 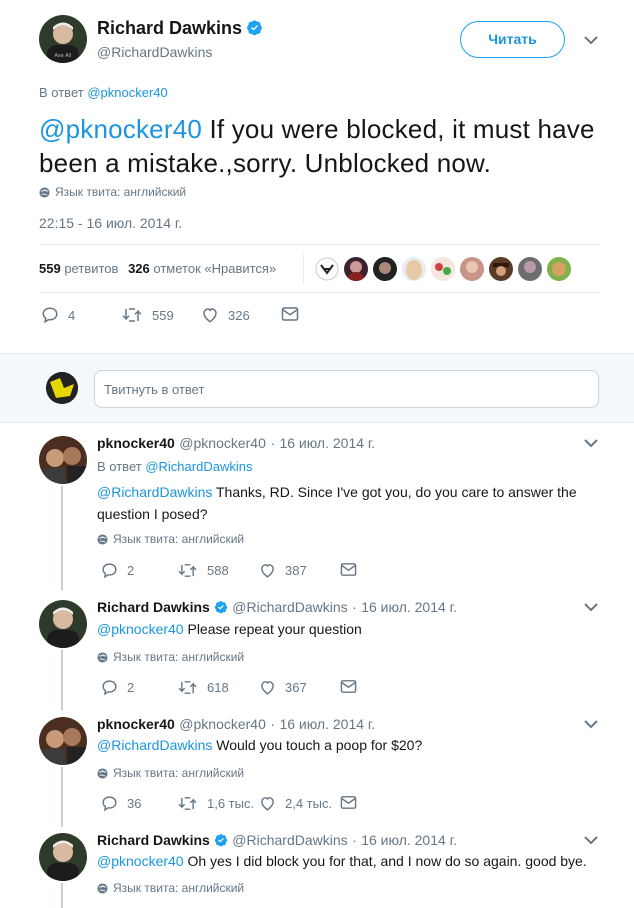 I want to click on reply-context: В ответ @RichardDawkins, so click(x=175, y=466).